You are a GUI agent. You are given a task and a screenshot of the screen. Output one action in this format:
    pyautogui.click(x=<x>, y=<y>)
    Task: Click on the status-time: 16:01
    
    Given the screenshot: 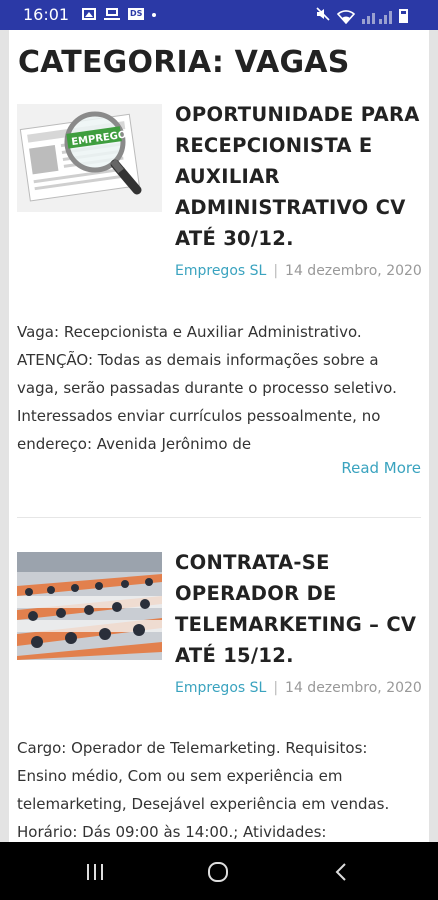 What is the action you would take?
    pyautogui.click(x=46, y=14)
    